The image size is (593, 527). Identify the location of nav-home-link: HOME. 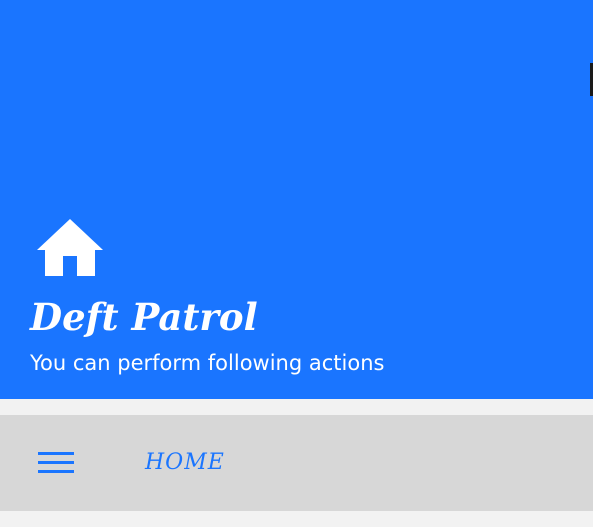
(185, 463).